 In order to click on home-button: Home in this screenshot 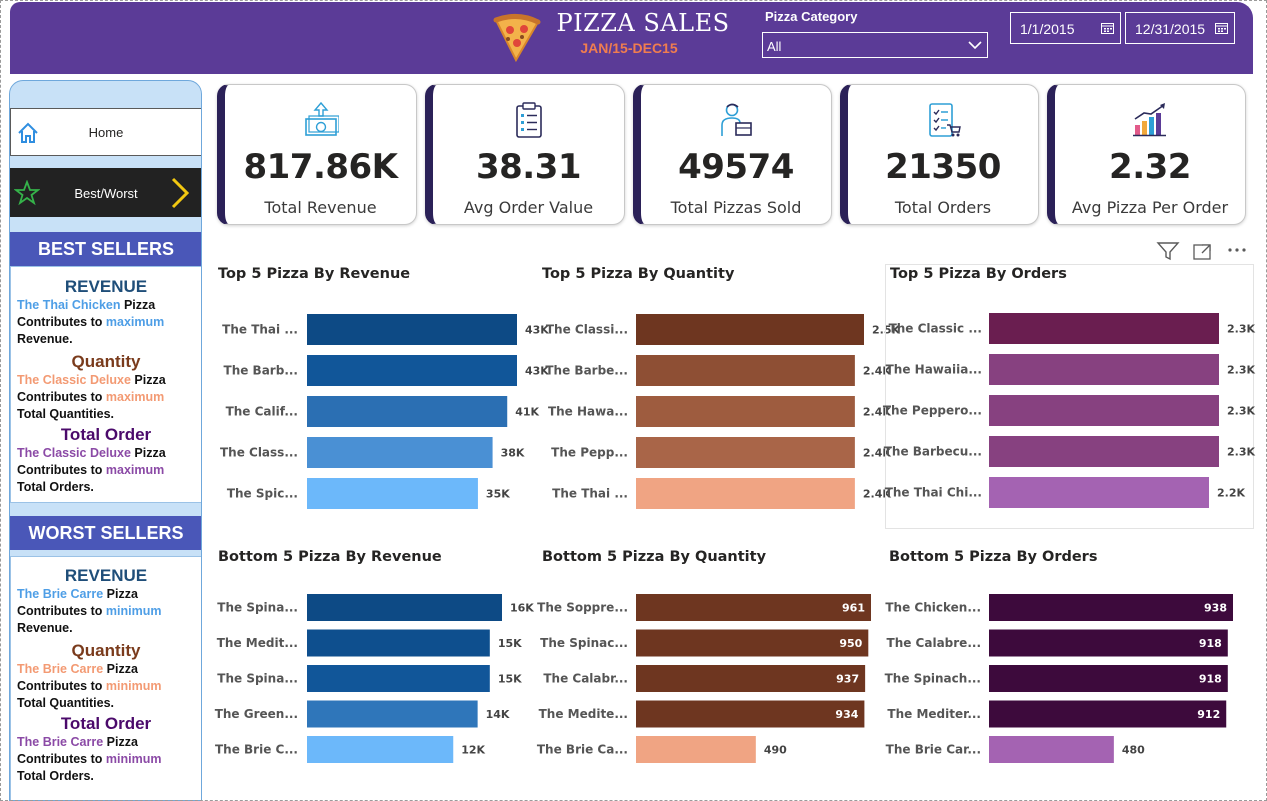, I will do `click(105, 132)`.